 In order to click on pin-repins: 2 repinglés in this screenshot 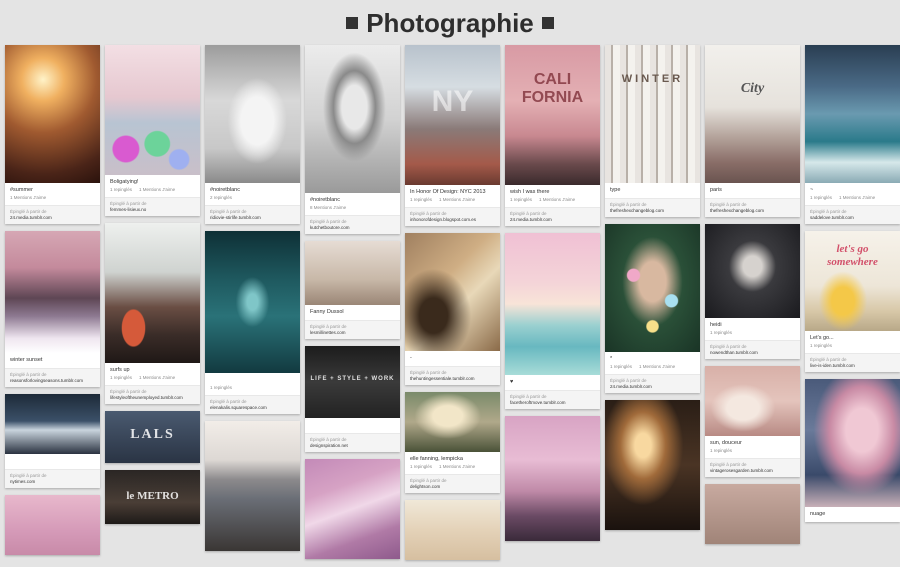, I will do `click(221, 197)`.